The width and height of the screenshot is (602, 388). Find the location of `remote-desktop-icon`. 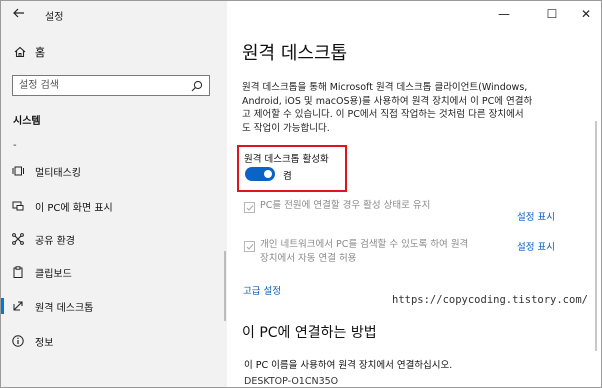

remote-desktop-icon is located at coordinates (18, 306).